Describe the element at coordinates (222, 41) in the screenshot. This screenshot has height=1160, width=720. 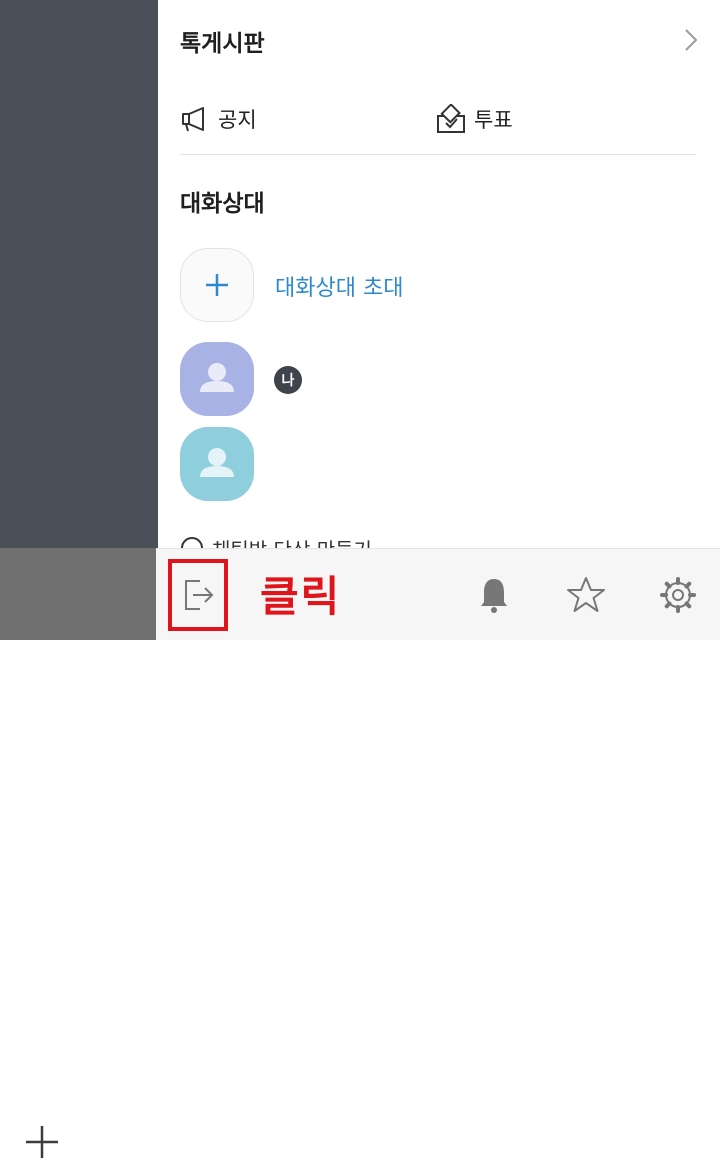
I see `board-title: 톡게시판` at that location.